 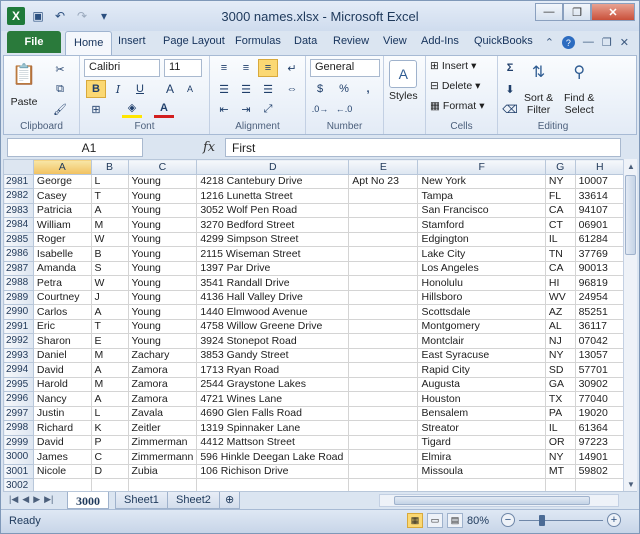 What do you see at coordinates (62, 442) in the screenshot?
I see `cell-a: David` at bounding box center [62, 442].